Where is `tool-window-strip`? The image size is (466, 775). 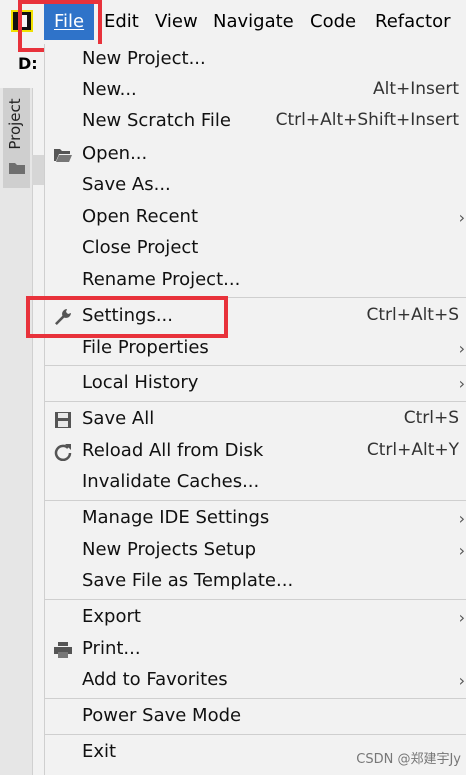 tool-window-strip is located at coordinates (16, 431).